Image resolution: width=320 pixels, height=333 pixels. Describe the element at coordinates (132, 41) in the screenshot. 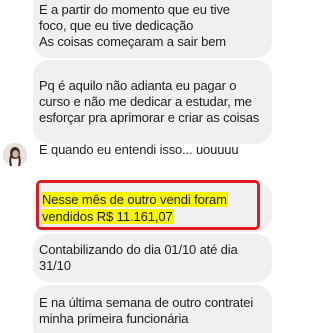

I see `message-text: As coisas começaram a sair bem` at that location.